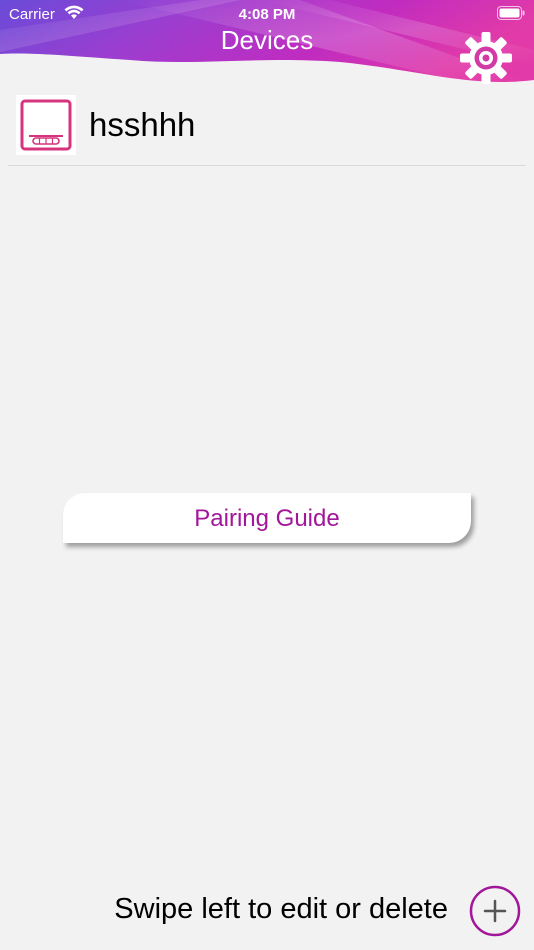 The width and height of the screenshot is (534, 950). I want to click on status-time: 4:08 PM, so click(267, 14).